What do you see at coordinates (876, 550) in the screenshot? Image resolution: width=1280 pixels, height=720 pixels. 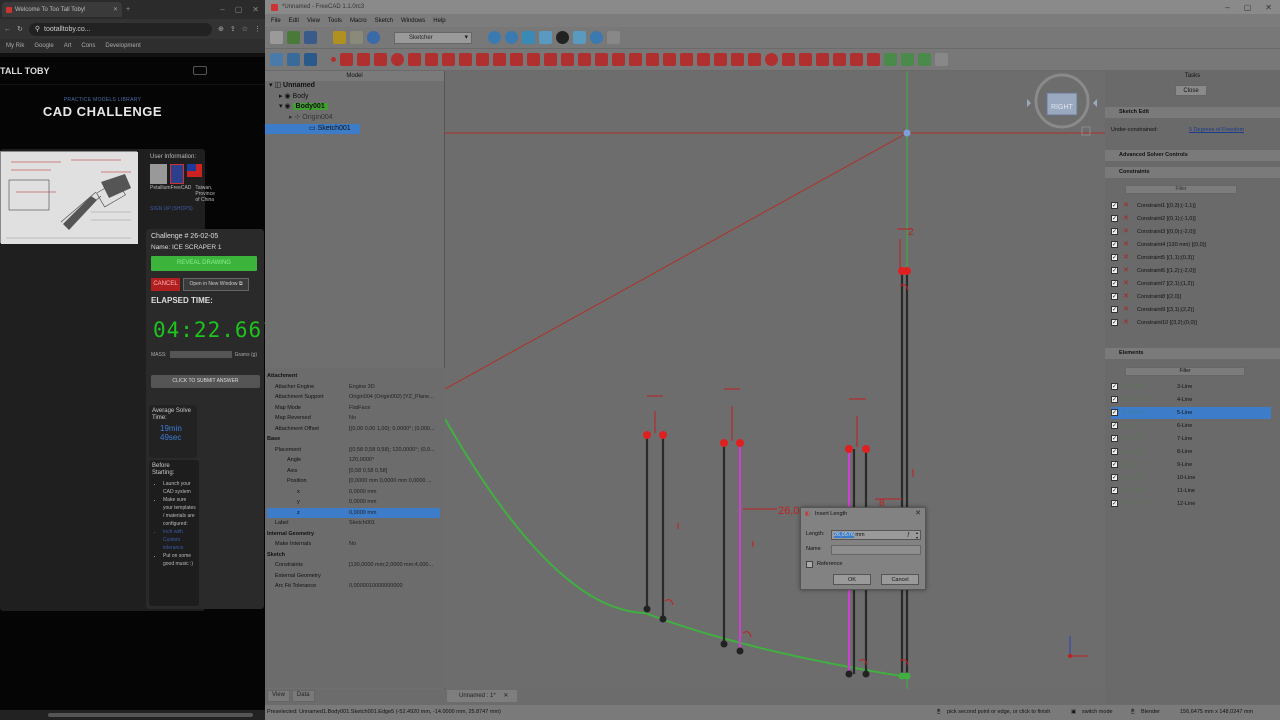 I see `name-input` at bounding box center [876, 550].